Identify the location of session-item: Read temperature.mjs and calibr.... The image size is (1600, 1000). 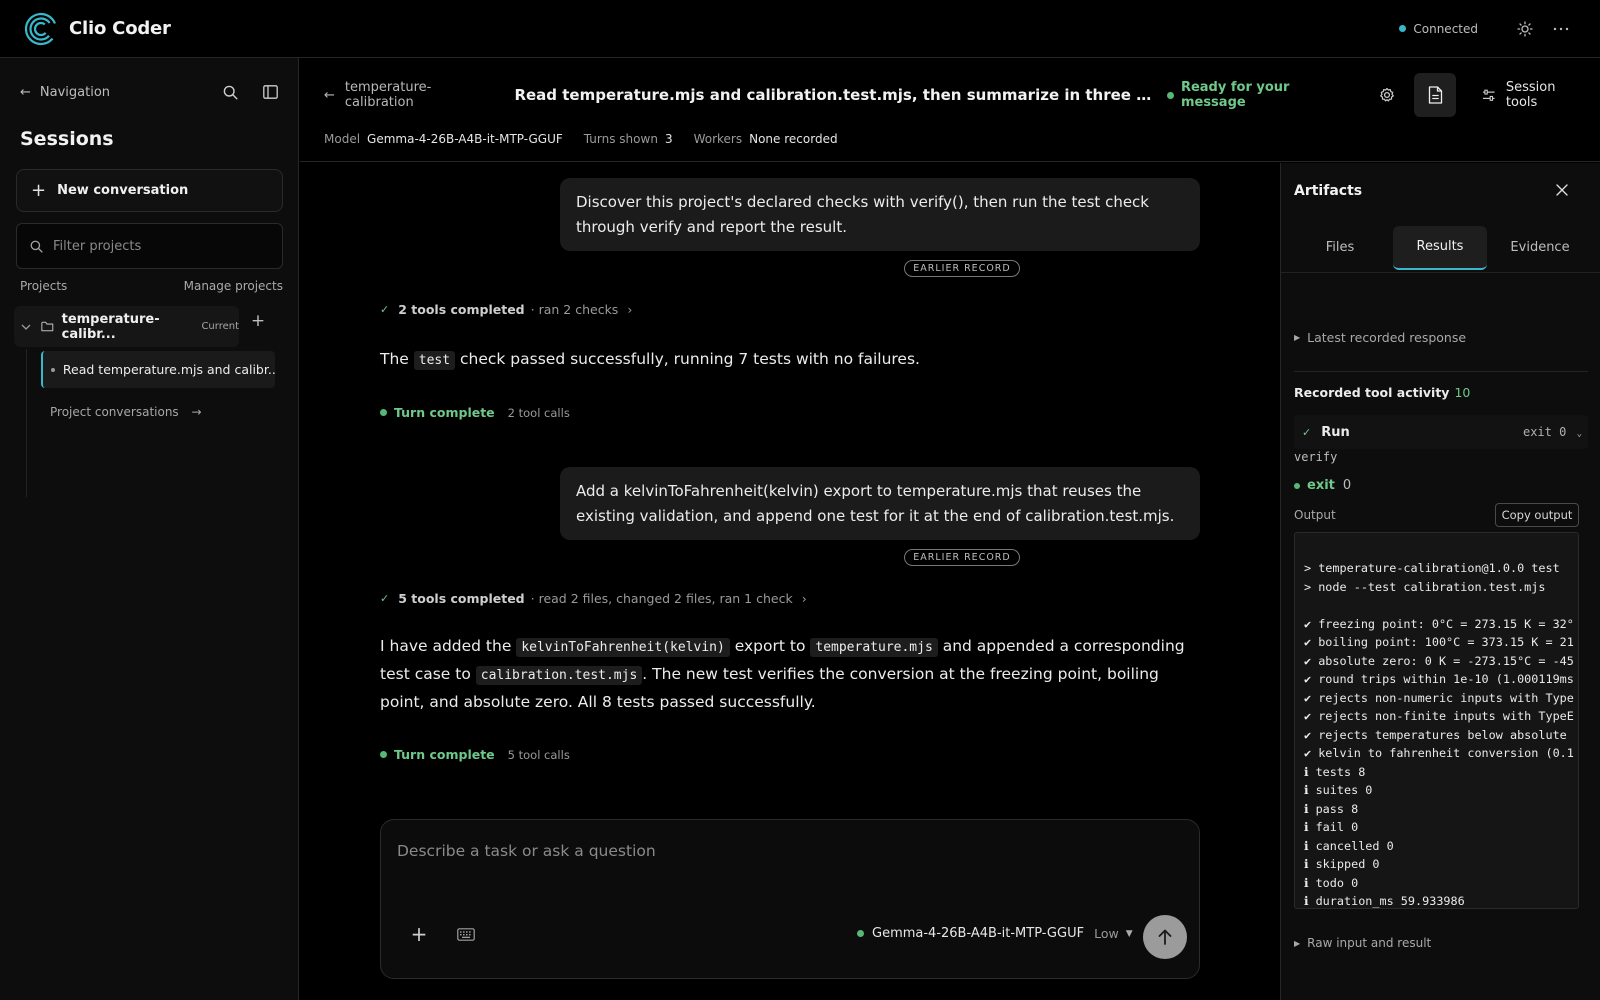
(158, 369).